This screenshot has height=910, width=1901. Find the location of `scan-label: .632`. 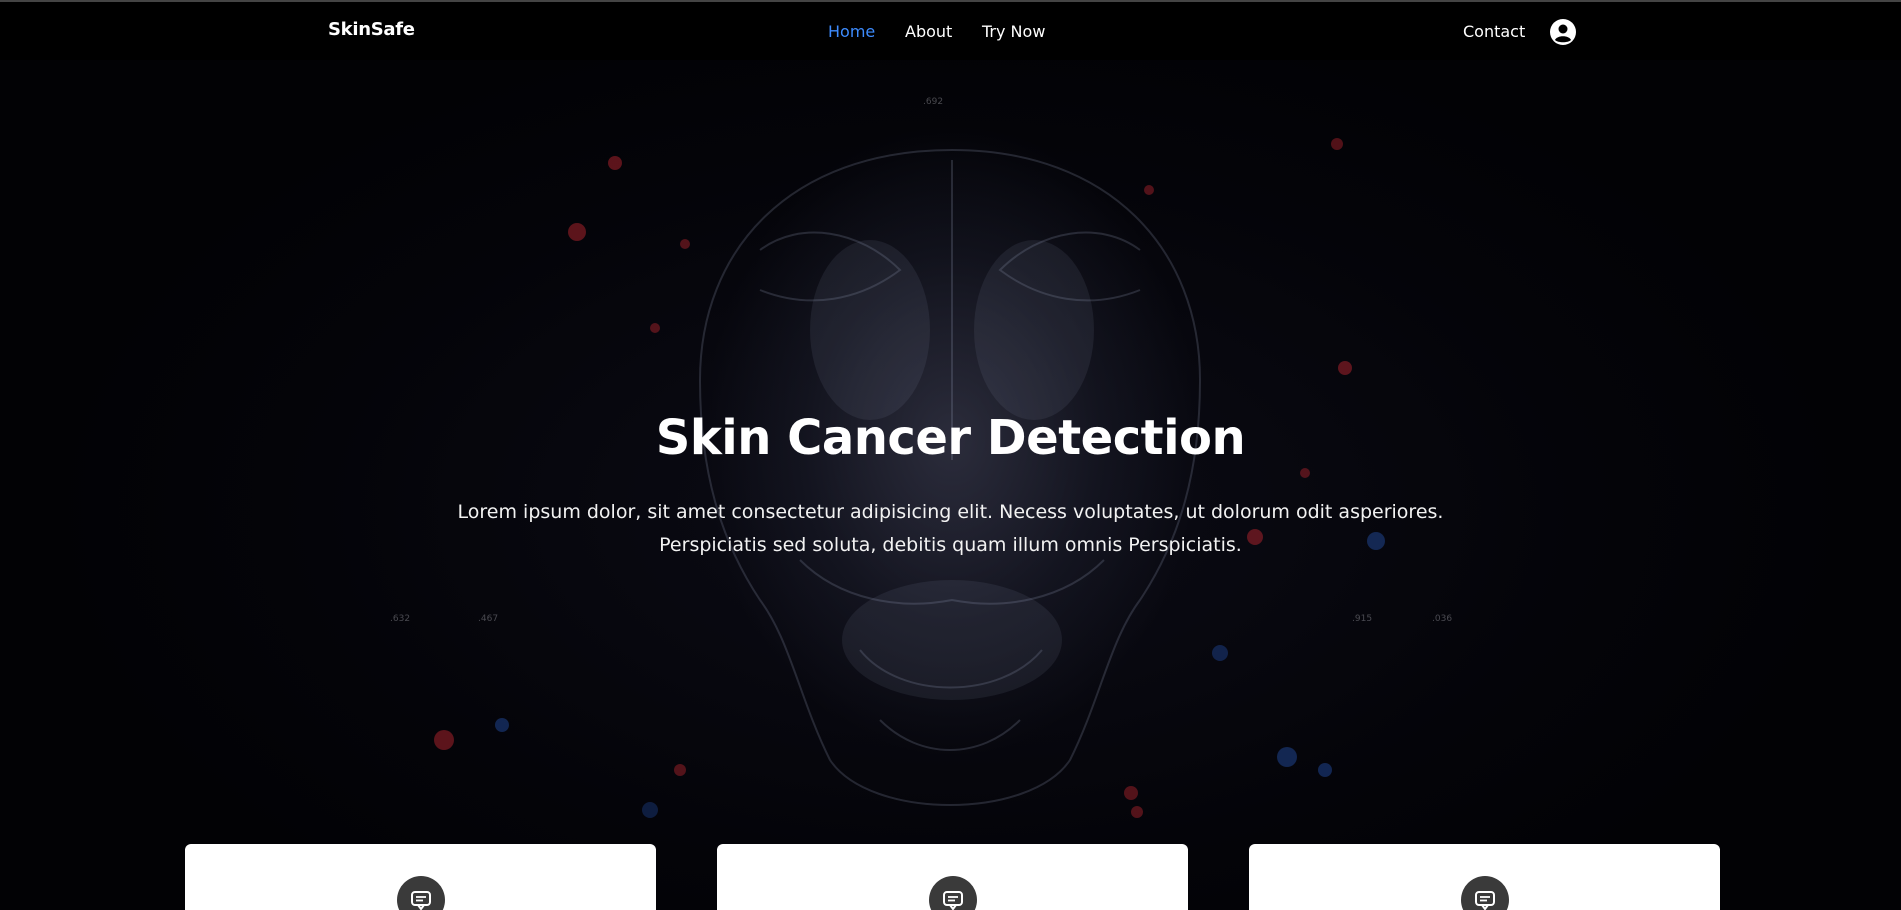

scan-label: .632 is located at coordinates (400, 619).